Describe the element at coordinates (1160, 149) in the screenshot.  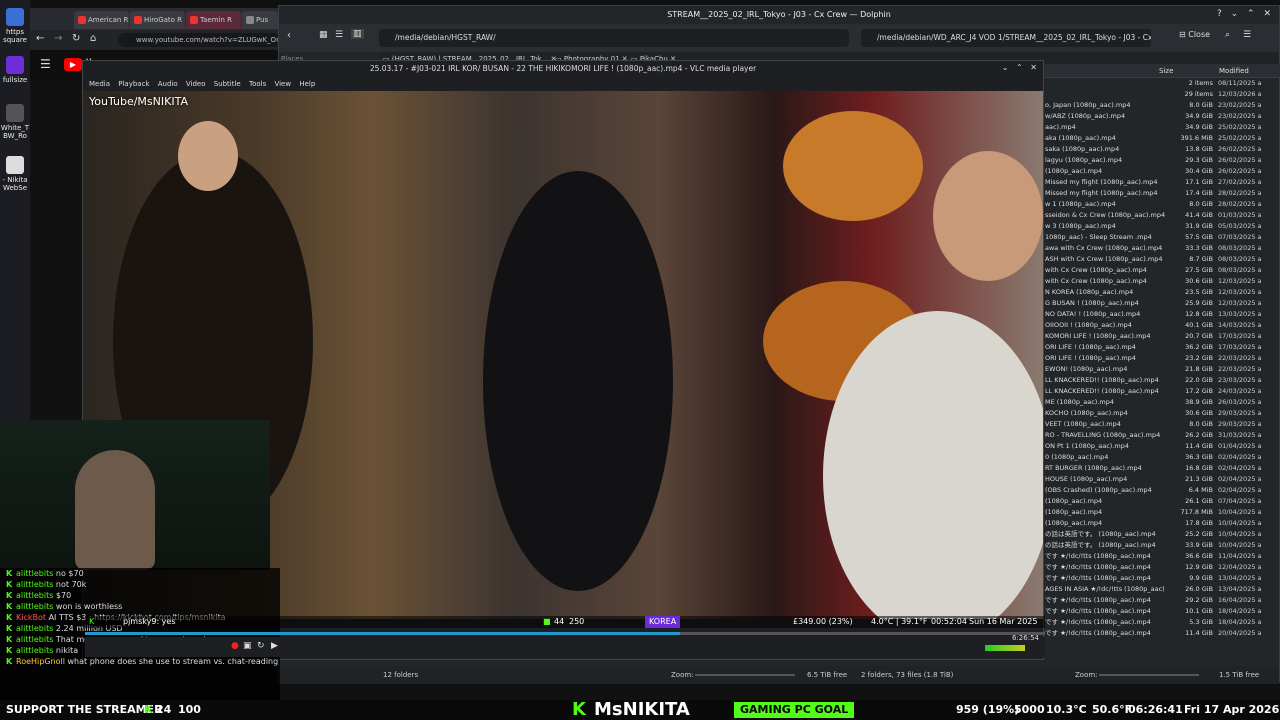
I see `file-row: saka (1080p_aac).mp4 13.8 GiB 26/02/2025 a` at that location.